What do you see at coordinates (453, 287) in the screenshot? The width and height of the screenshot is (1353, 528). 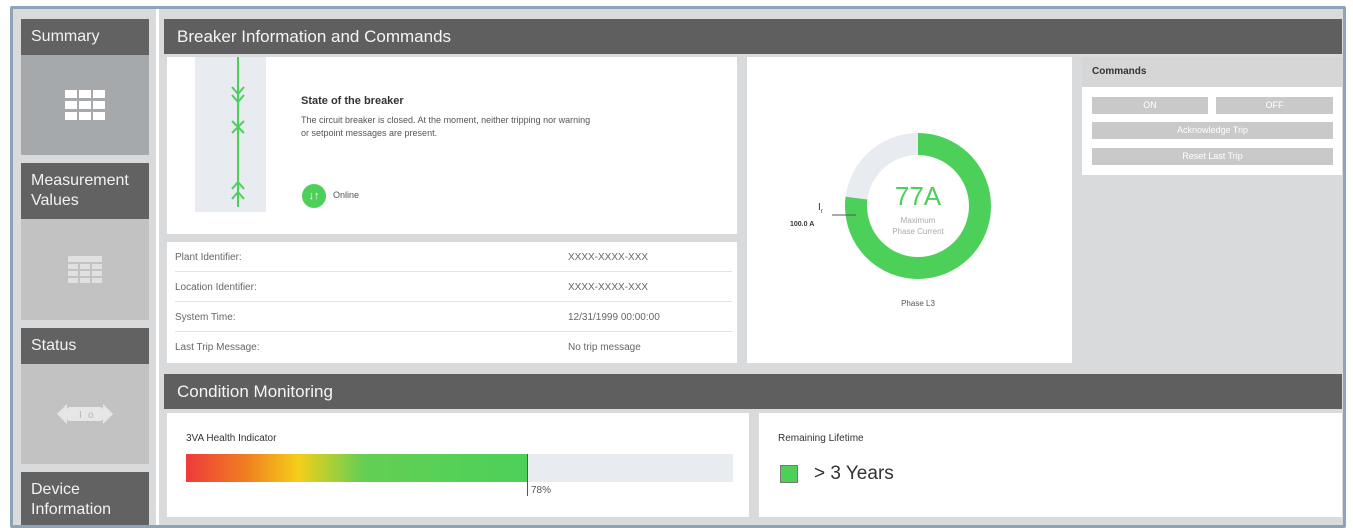 I see `info-row: Location Identifier: XXXX-XXXX-XXX` at bounding box center [453, 287].